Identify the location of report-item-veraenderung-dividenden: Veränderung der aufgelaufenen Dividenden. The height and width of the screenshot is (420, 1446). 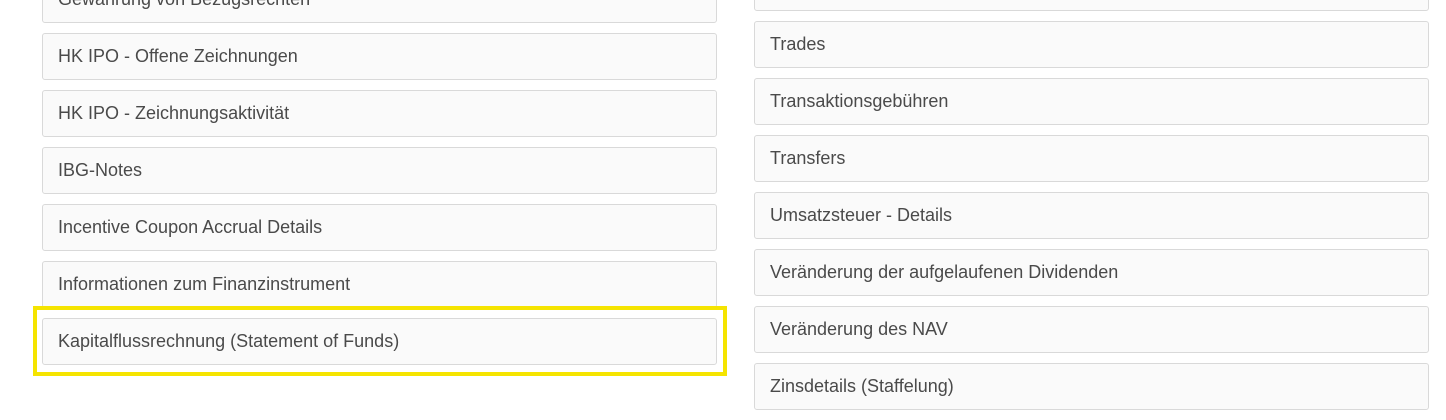
(1091, 272).